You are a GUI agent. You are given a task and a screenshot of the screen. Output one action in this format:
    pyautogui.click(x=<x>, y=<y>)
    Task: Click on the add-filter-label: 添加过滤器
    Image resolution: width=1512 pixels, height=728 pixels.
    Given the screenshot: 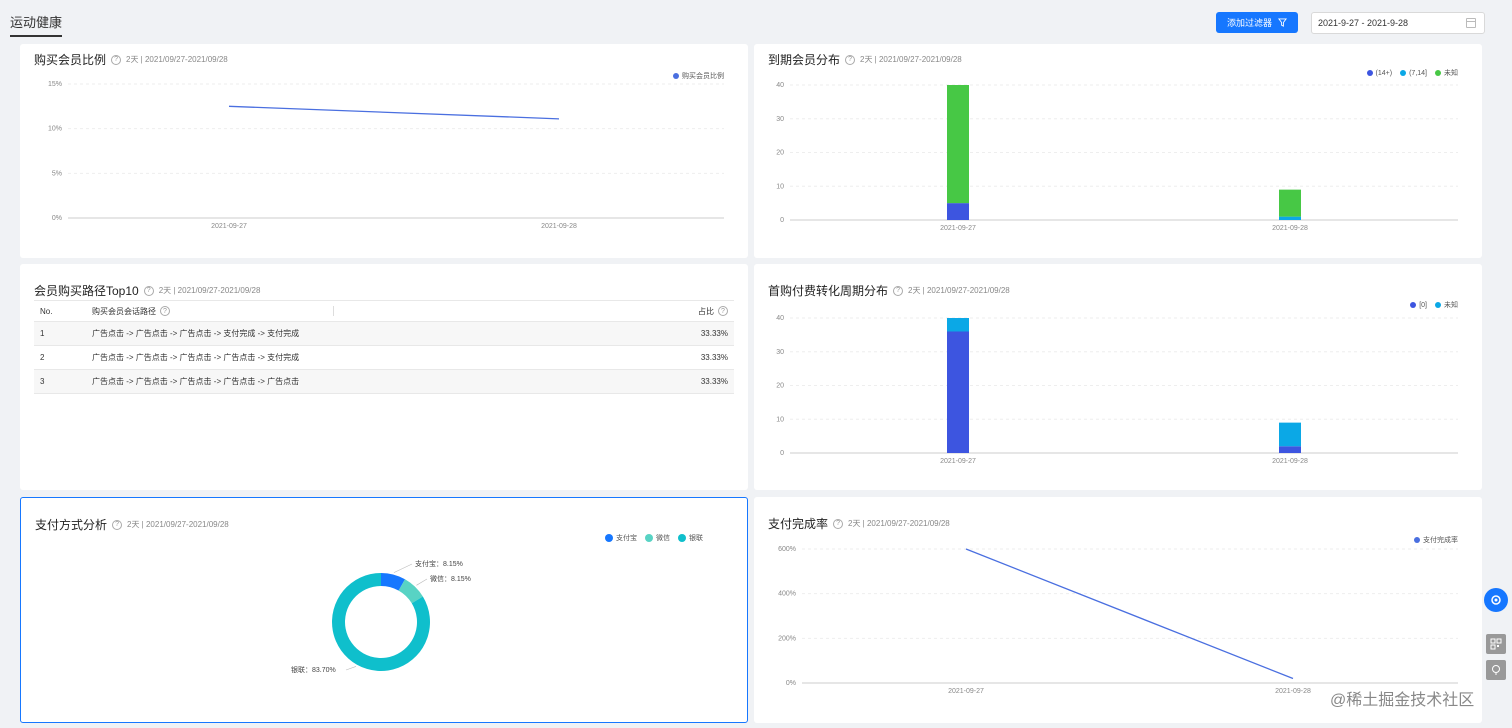 What is the action you would take?
    pyautogui.click(x=1249, y=23)
    